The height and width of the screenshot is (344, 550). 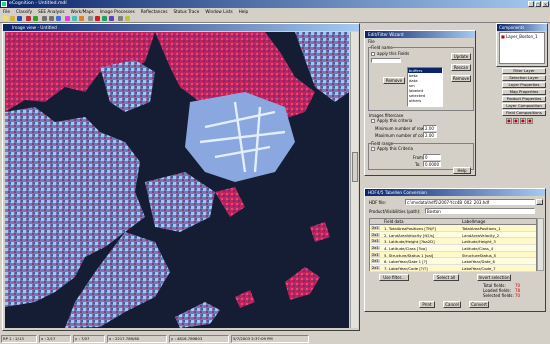 What do you see at coordinates (373, 121) in the screenshot?
I see `apply-criteria-checkbox` at bounding box center [373, 121].